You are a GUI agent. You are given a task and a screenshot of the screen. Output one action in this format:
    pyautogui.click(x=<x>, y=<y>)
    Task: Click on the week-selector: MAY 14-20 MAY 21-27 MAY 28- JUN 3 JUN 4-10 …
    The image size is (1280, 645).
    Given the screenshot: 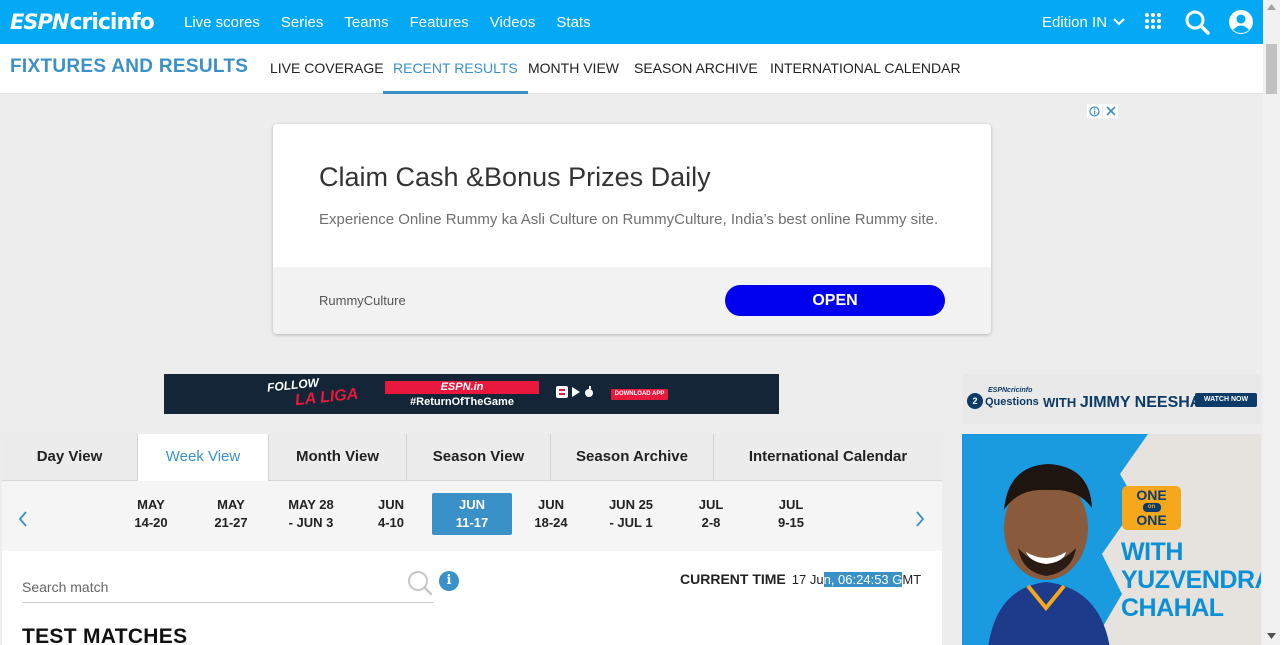 What is the action you would take?
    pyautogui.click(x=472, y=516)
    